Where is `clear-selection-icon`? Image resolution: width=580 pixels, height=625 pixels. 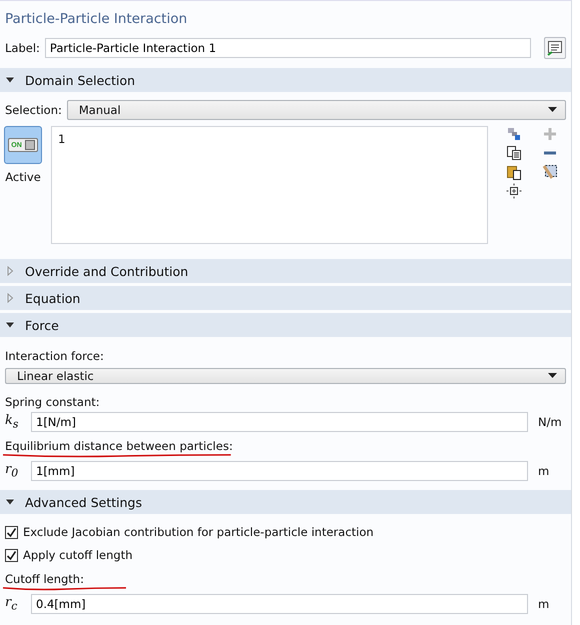
clear-selection-icon is located at coordinates (550, 172).